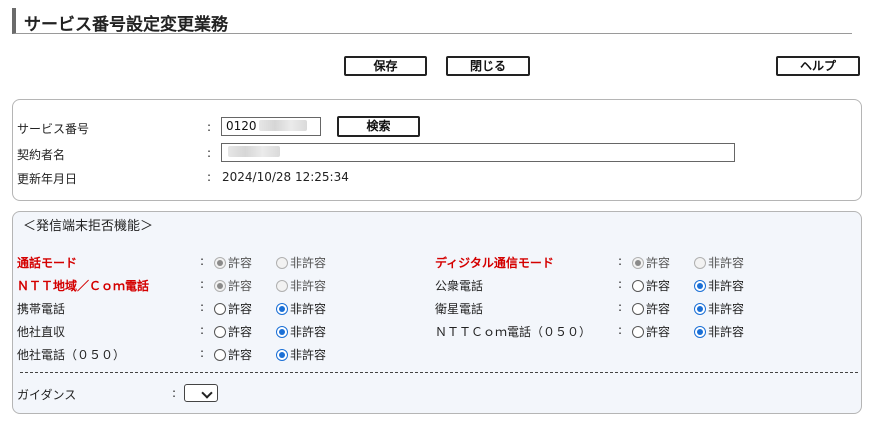 Image resolution: width=870 pixels, height=422 pixels. Describe the element at coordinates (818, 66) in the screenshot. I see `help-button: ヘルプ` at that location.